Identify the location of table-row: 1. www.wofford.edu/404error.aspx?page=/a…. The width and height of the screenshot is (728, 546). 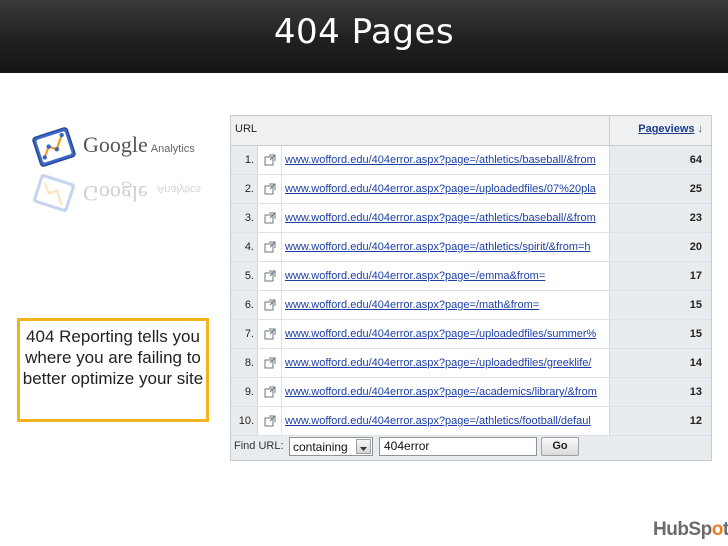
(471, 160).